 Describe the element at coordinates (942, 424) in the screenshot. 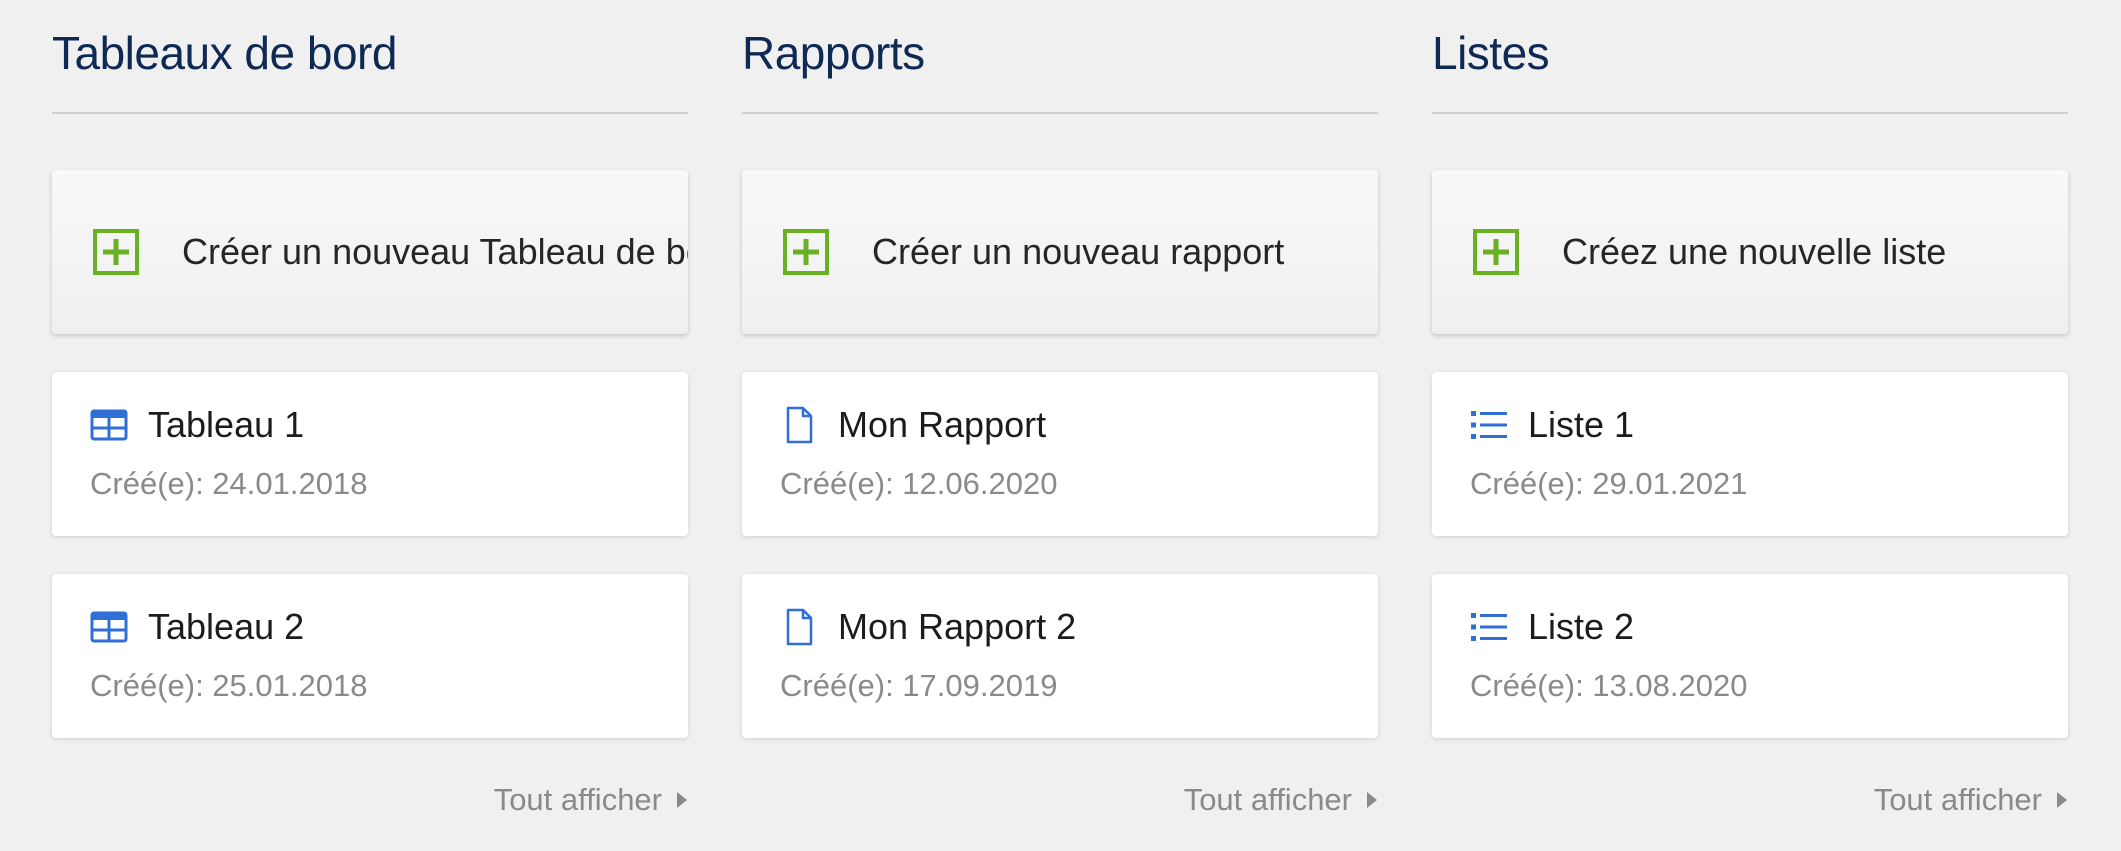

I see `report-title: Mon Rapport` at that location.